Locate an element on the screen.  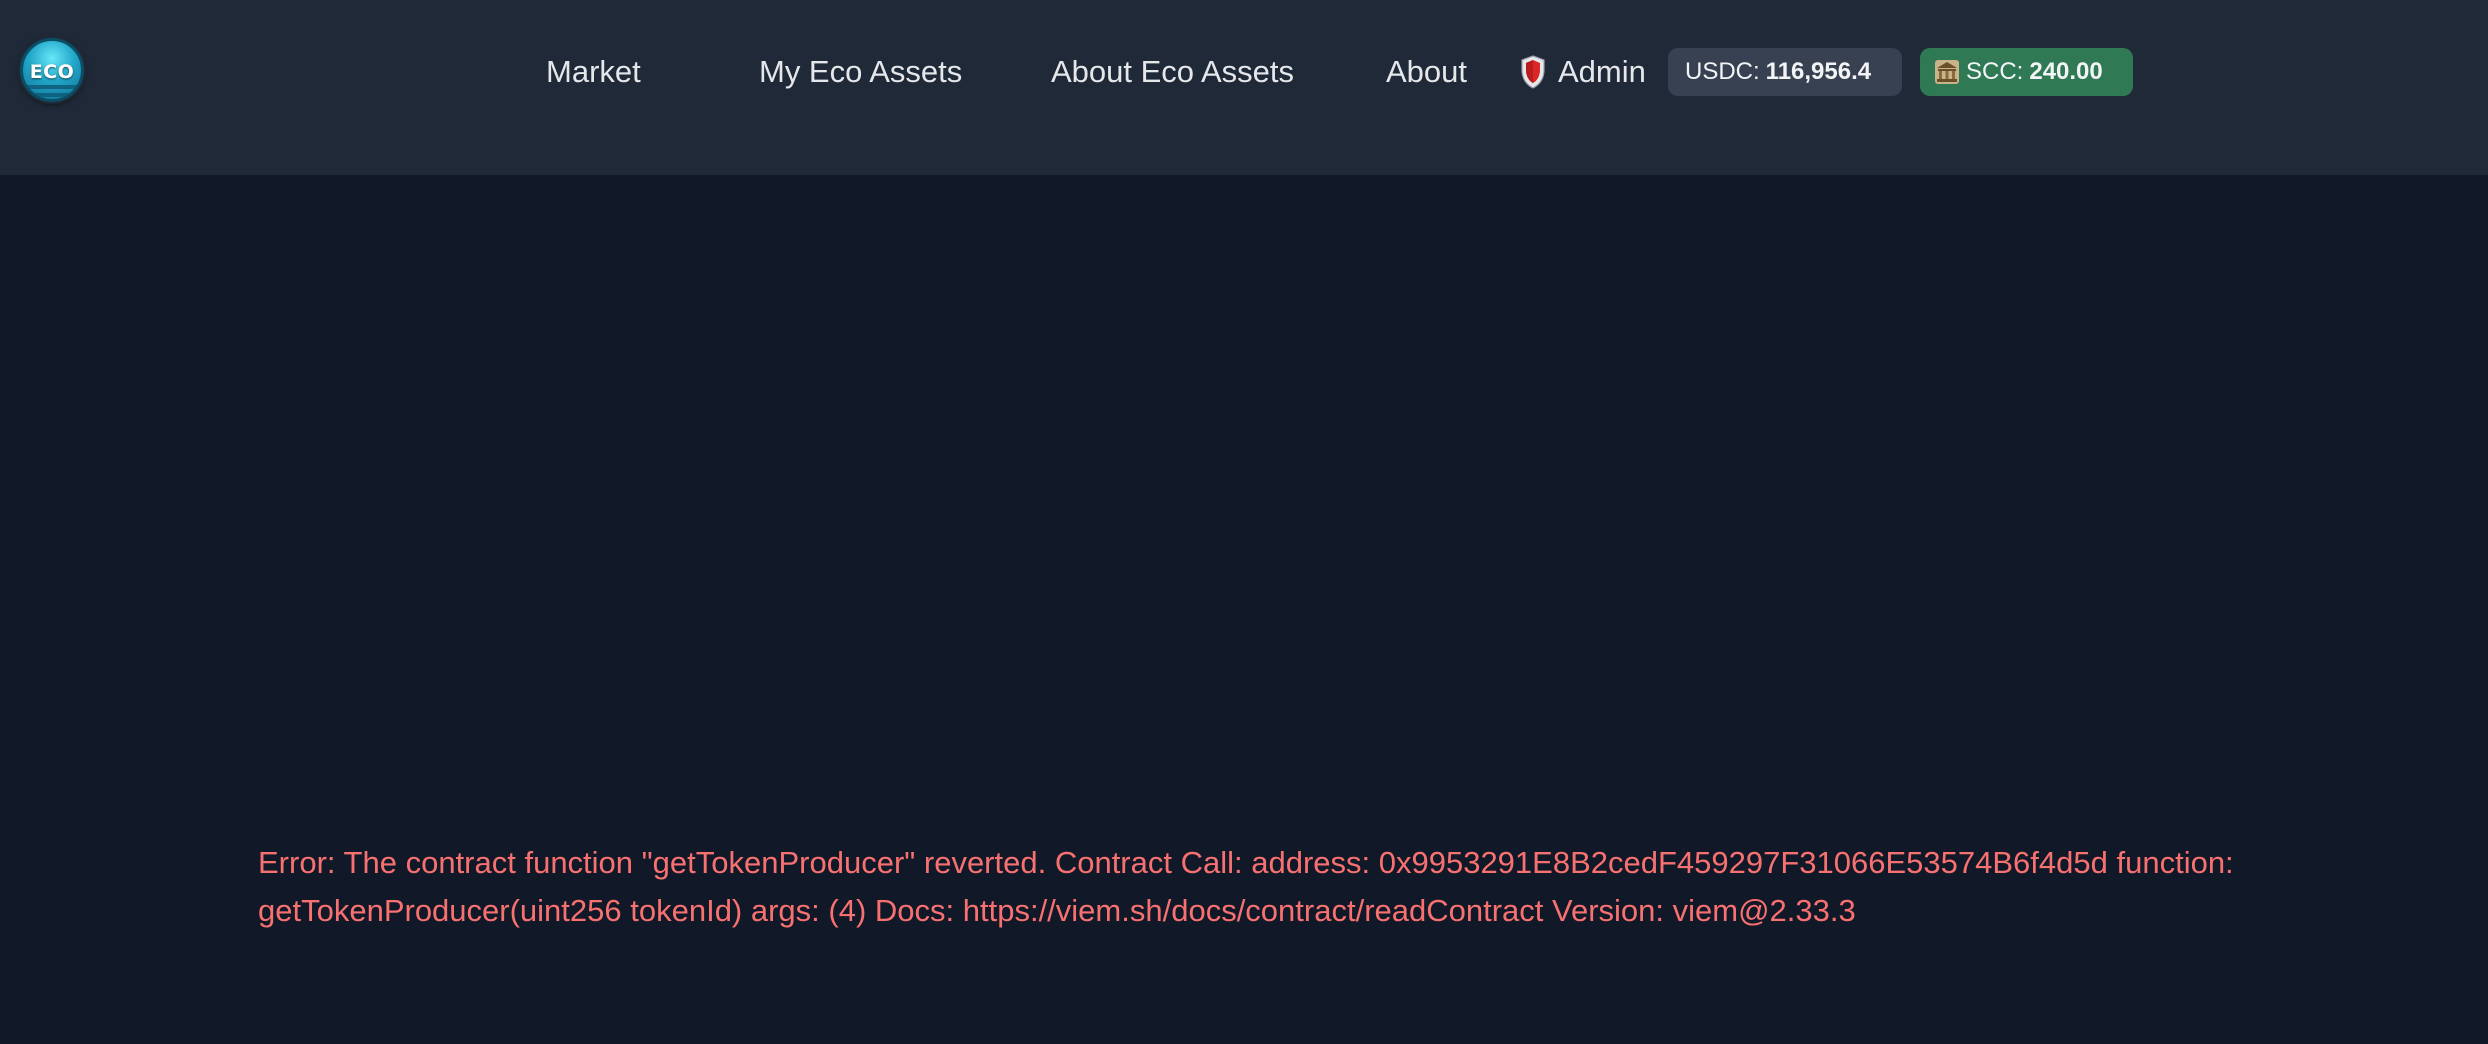
usdc-label: USDC: is located at coordinates (1722, 71).